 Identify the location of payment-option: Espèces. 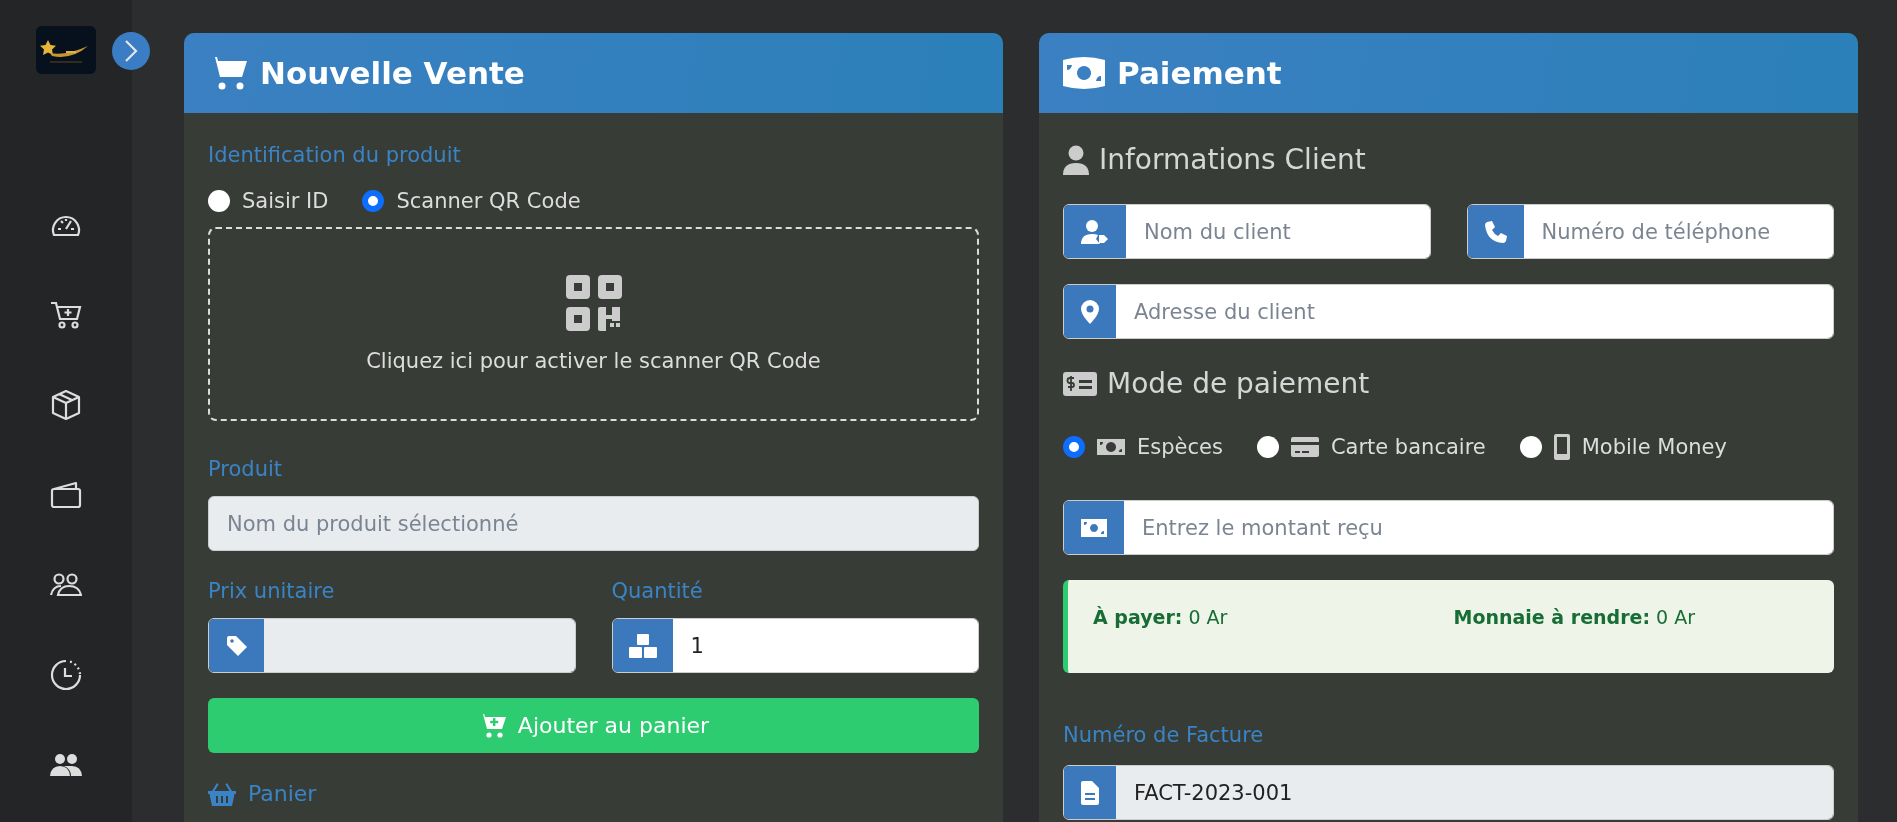
(1143, 447).